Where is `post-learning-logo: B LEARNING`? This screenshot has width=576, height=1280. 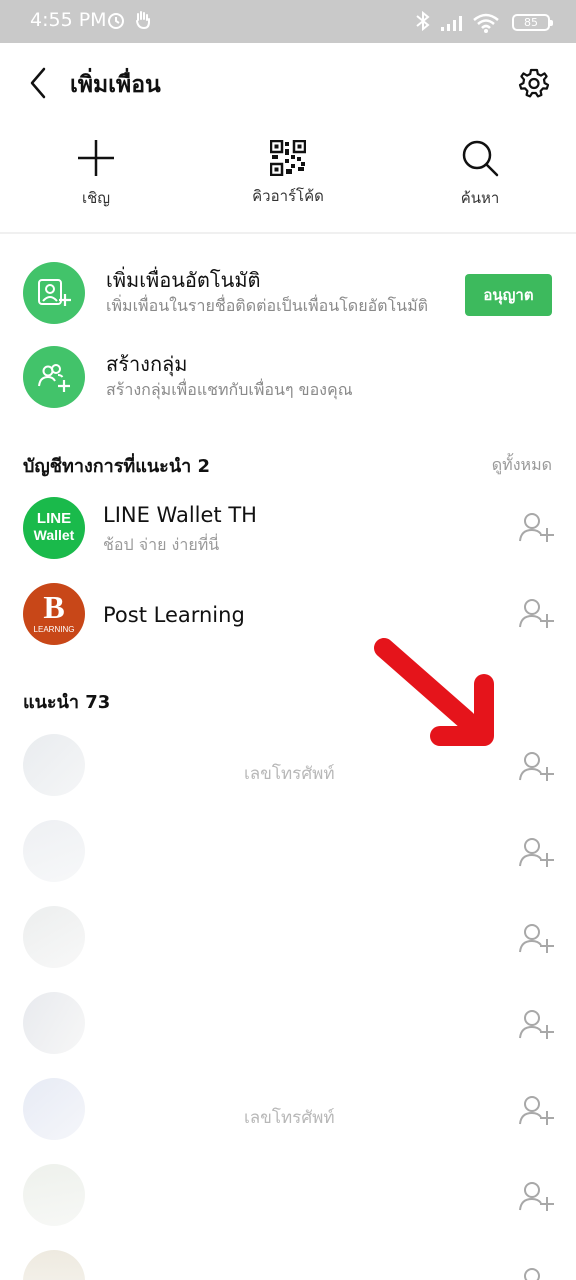 post-learning-logo: B LEARNING is located at coordinates (54, 614).